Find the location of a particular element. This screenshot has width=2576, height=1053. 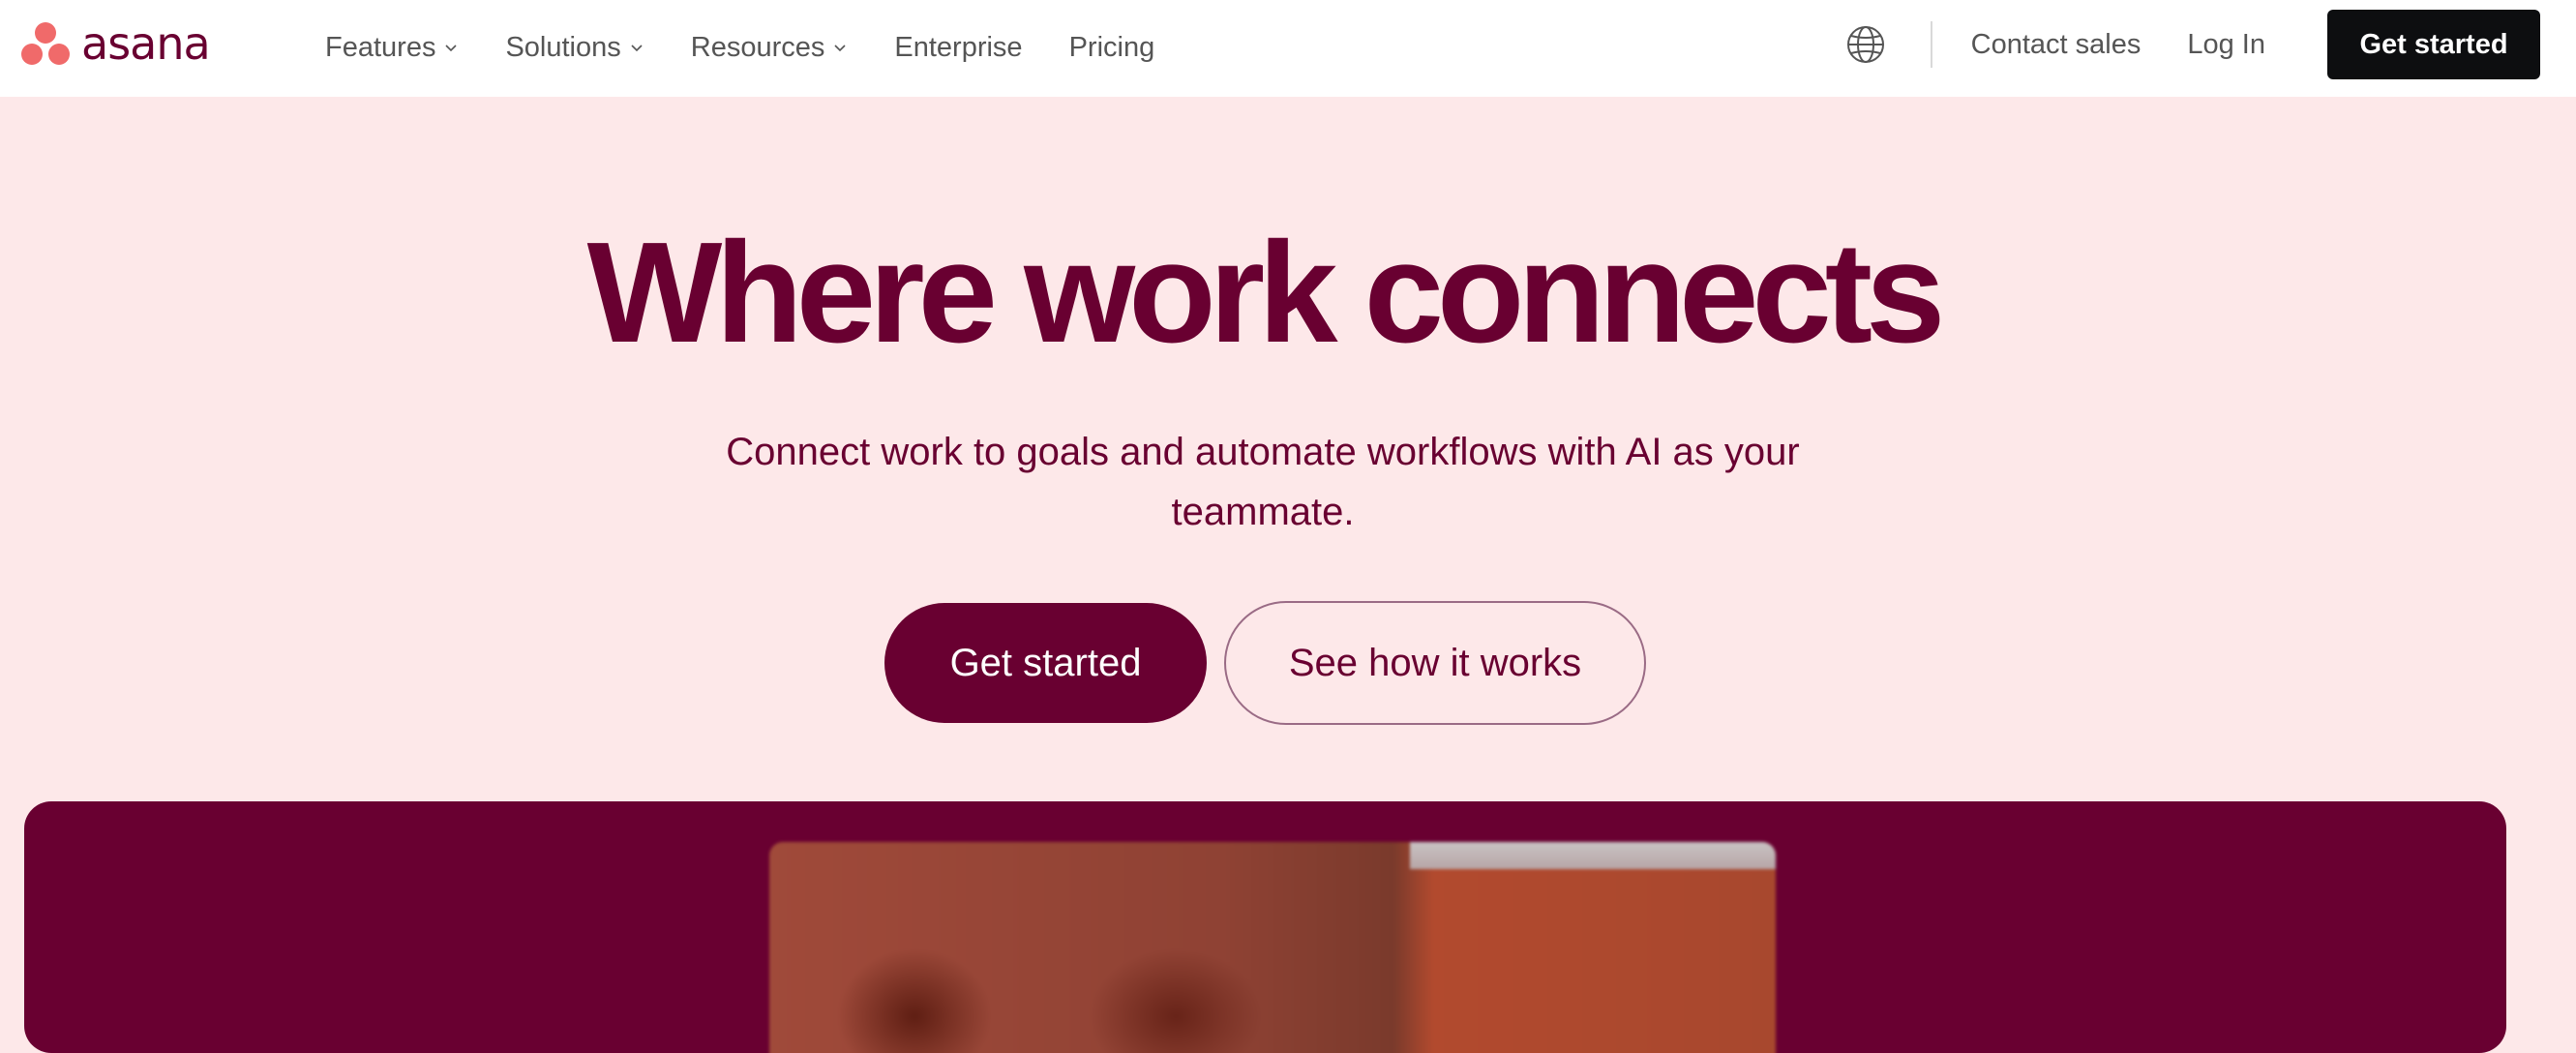

nav-divider is located at coordinates (1931, 44).